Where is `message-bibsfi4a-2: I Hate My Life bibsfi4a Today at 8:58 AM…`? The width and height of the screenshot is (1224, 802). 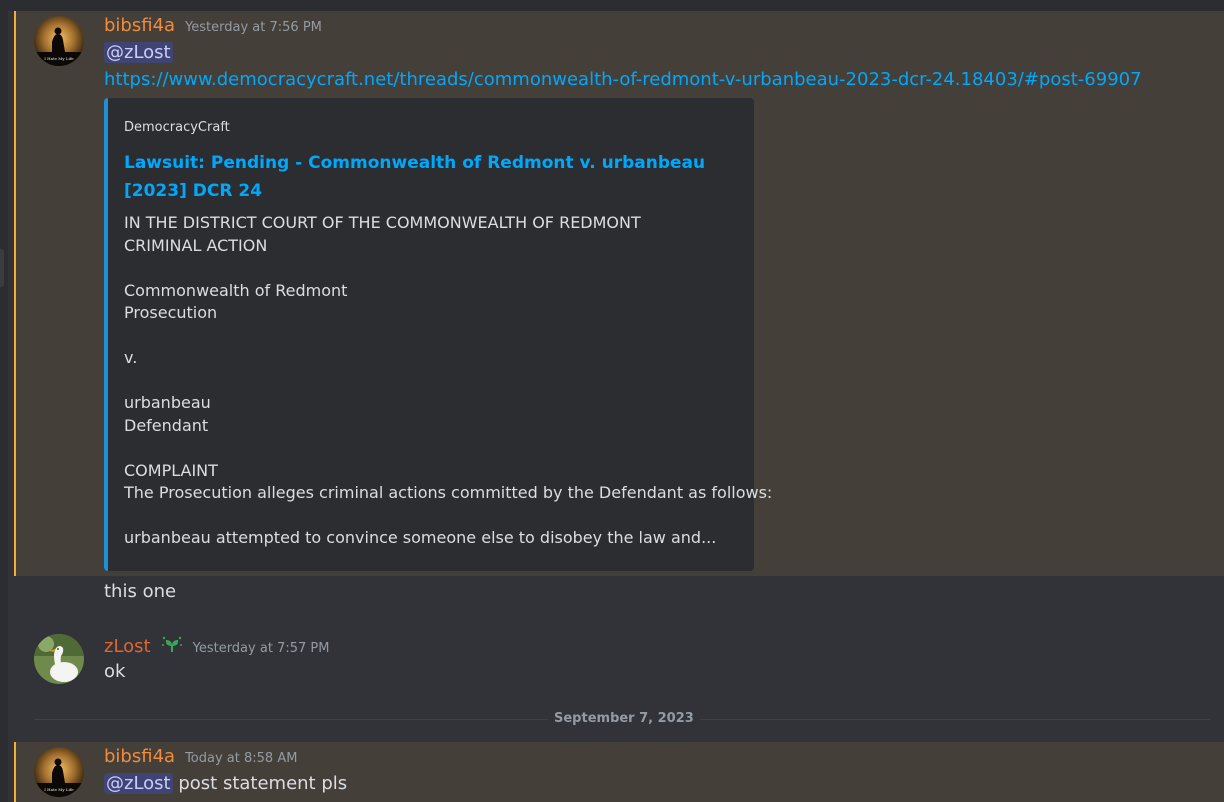 message-bibsfi4a-2: I Hate My Life bibsfi4a Today at 8:58 AM… is located at coordinates (619, 772).